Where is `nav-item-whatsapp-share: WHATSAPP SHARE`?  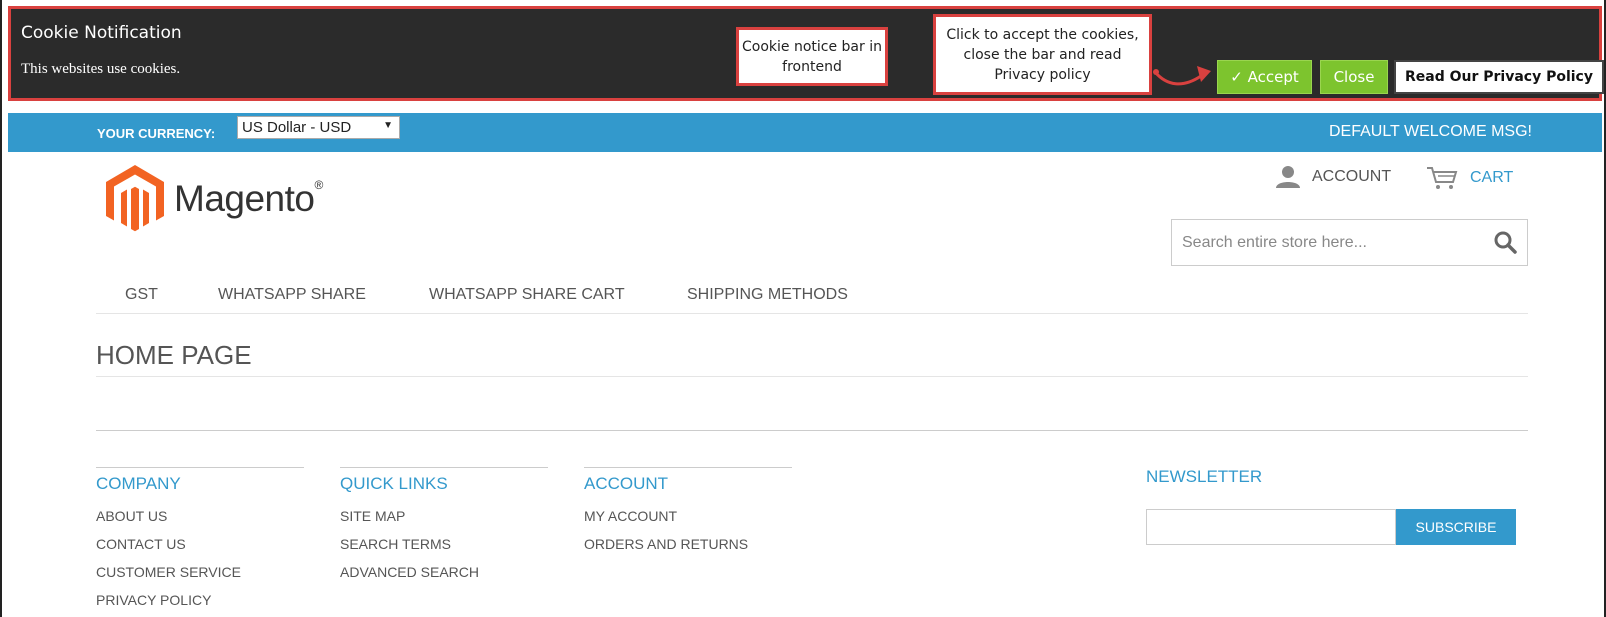
nav-item-whatsapp-share: WHATSAPP SHARE is located at coordinates (292, 295).